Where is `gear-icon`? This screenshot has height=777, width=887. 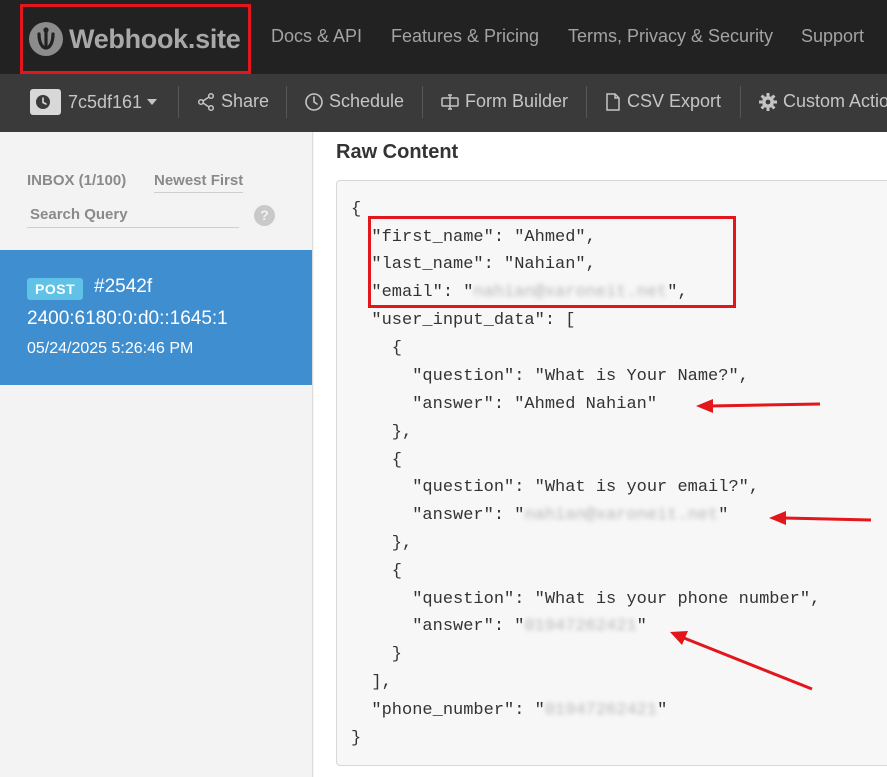
gear-icon is located at coordinates (768, 101).